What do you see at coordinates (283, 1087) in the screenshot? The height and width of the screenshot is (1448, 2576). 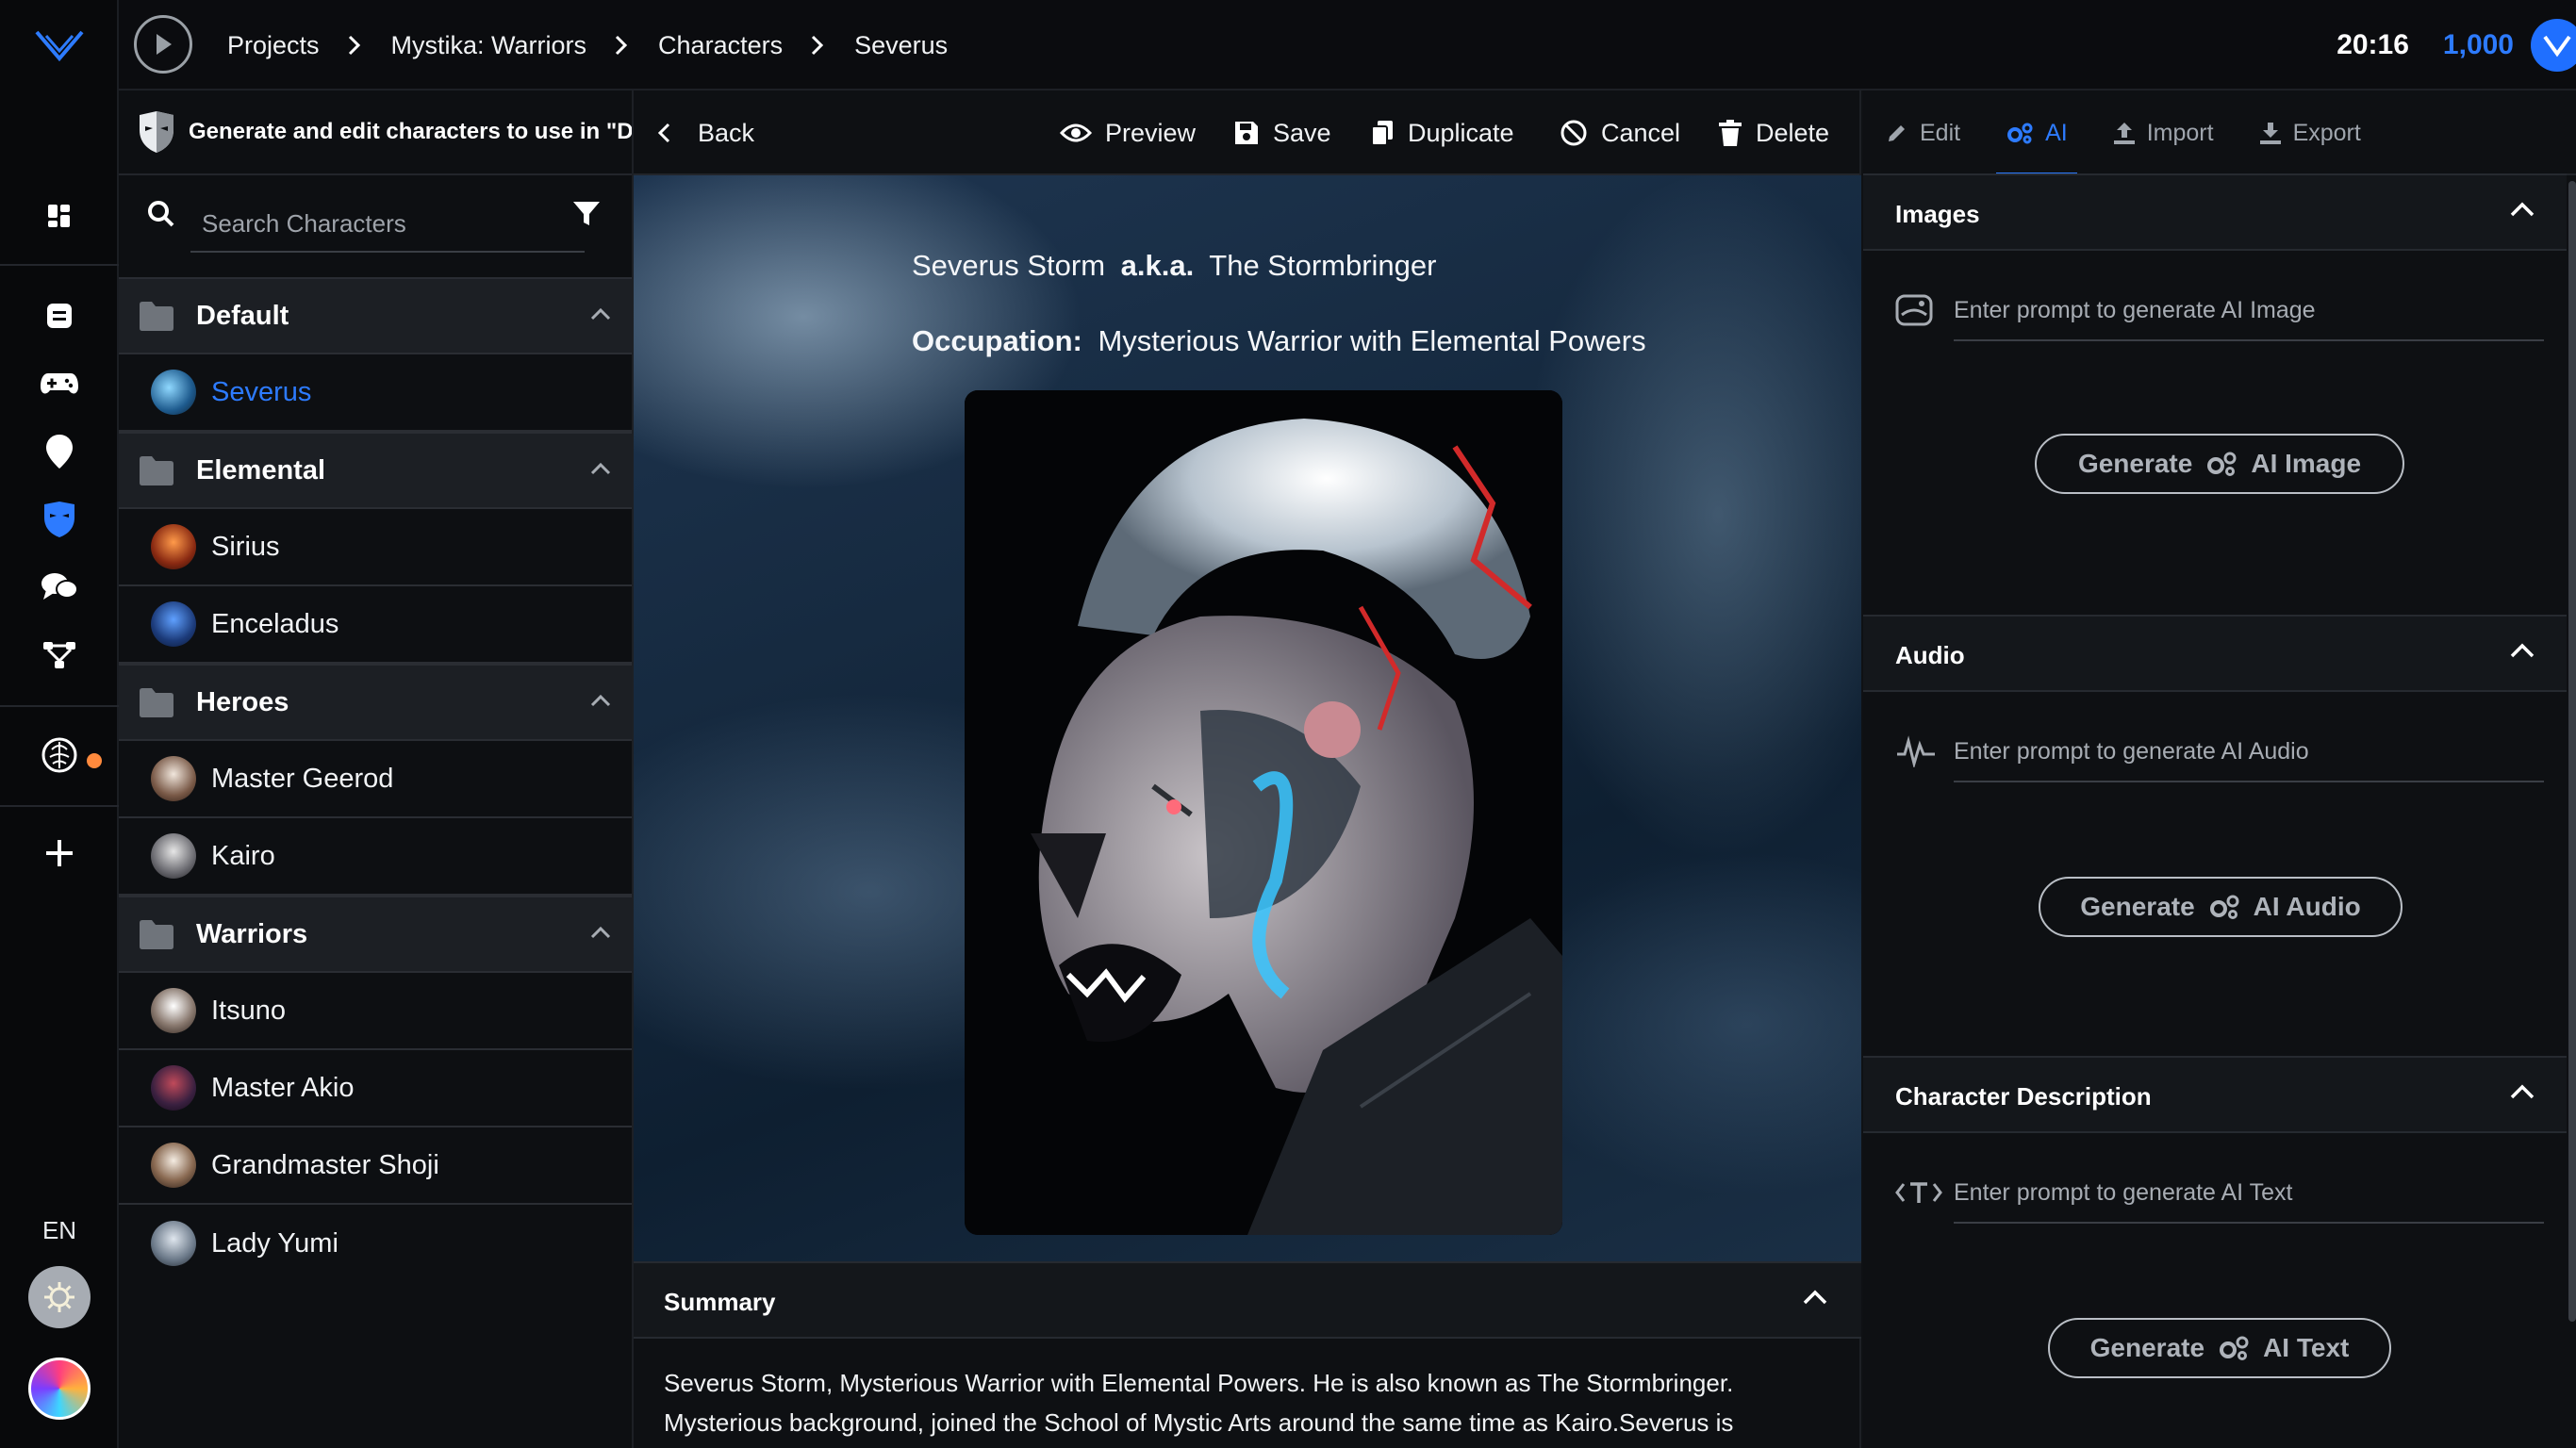 I see `character-name: Master Akio` at bounding box center [283, 1087].